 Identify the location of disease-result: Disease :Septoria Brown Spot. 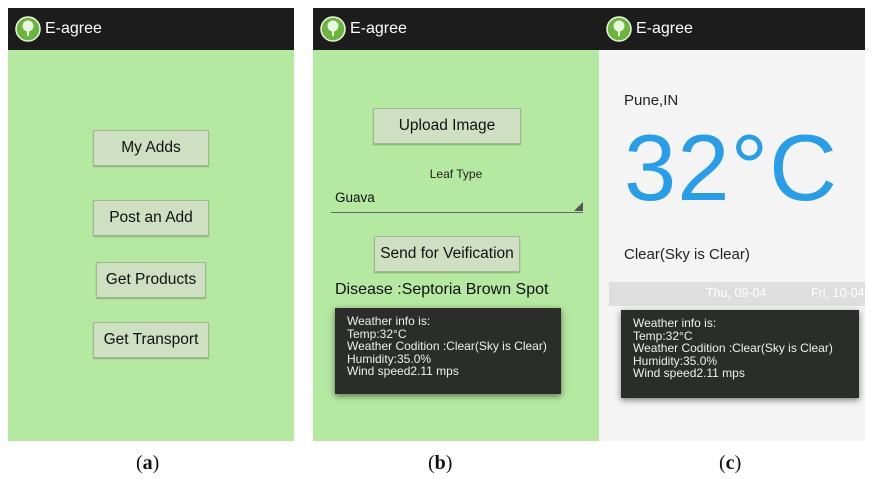
(442, 289).